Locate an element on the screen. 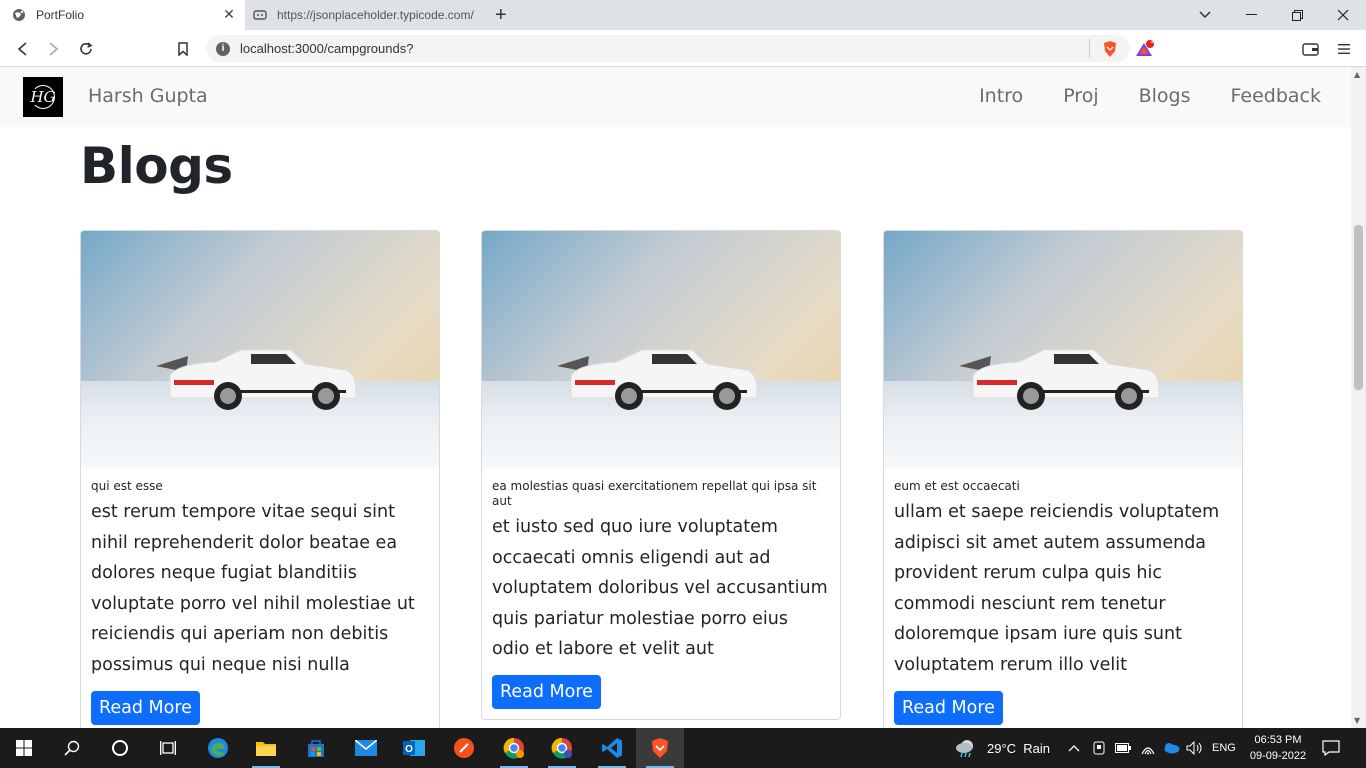 This screenshot has height=768, width=1366. logo-text: HG is located at coordinates (43, 97).